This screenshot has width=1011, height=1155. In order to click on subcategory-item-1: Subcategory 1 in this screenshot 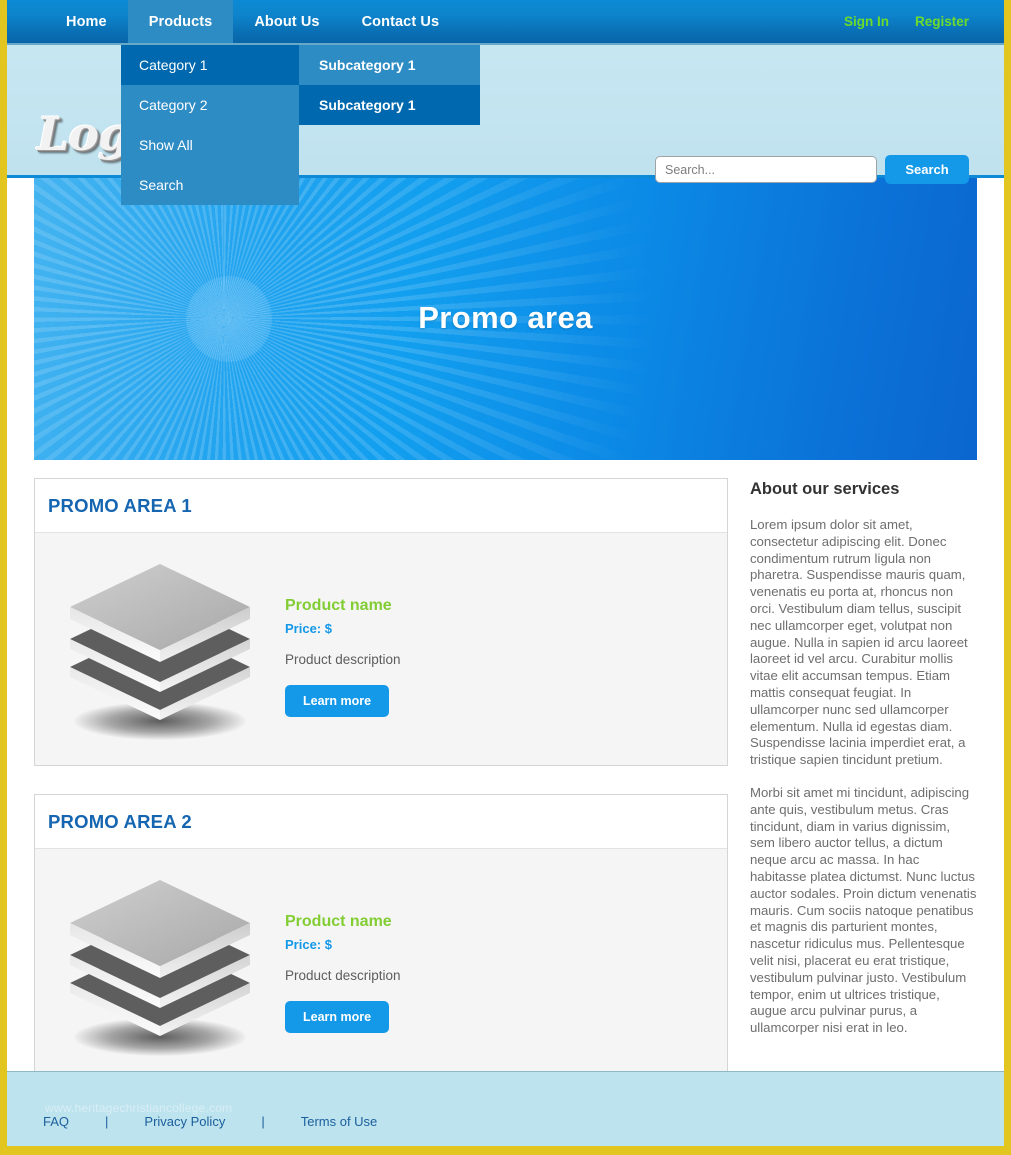, I will do `click(389, 65)`.